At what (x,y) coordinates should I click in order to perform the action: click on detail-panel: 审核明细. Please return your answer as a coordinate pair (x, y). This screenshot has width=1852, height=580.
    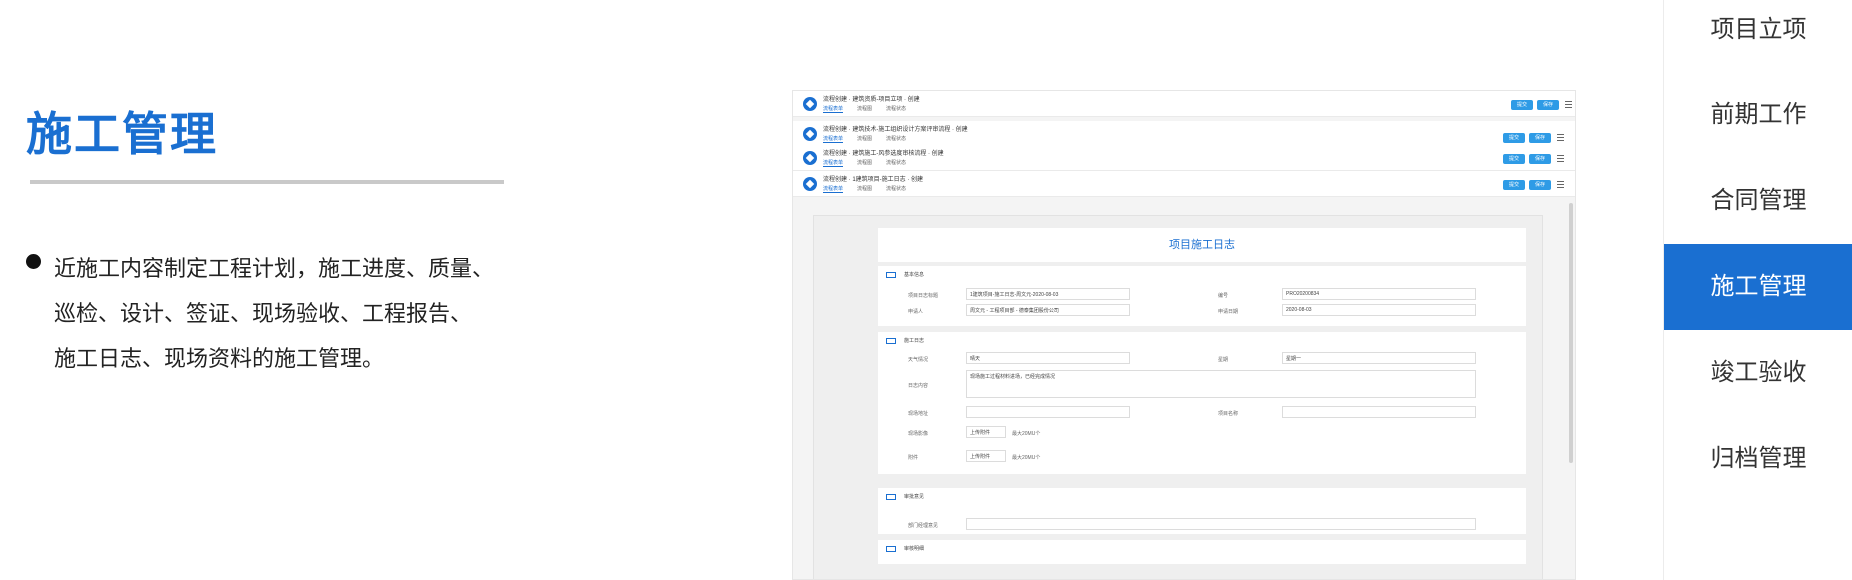
    Looking at the image, I should click on (1202, 552).